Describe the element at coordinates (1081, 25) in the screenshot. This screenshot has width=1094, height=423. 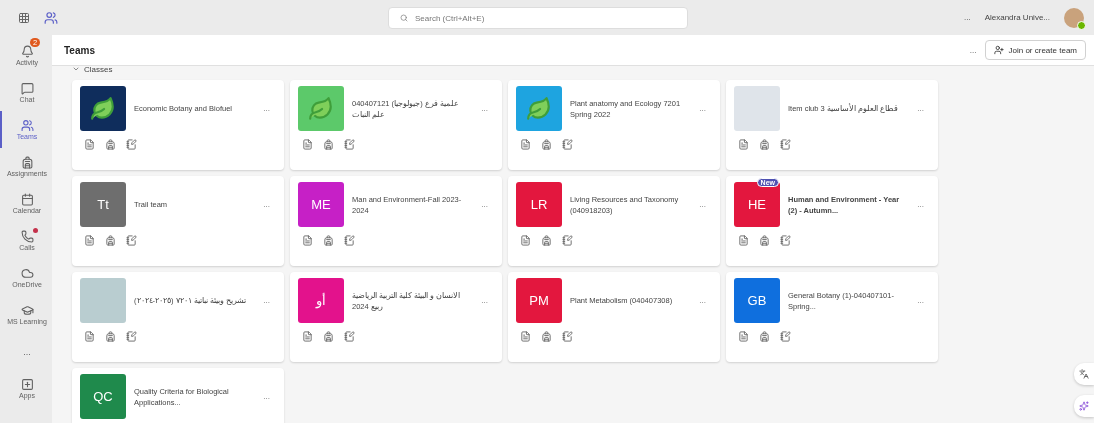
I see `presence-dot` at that location.